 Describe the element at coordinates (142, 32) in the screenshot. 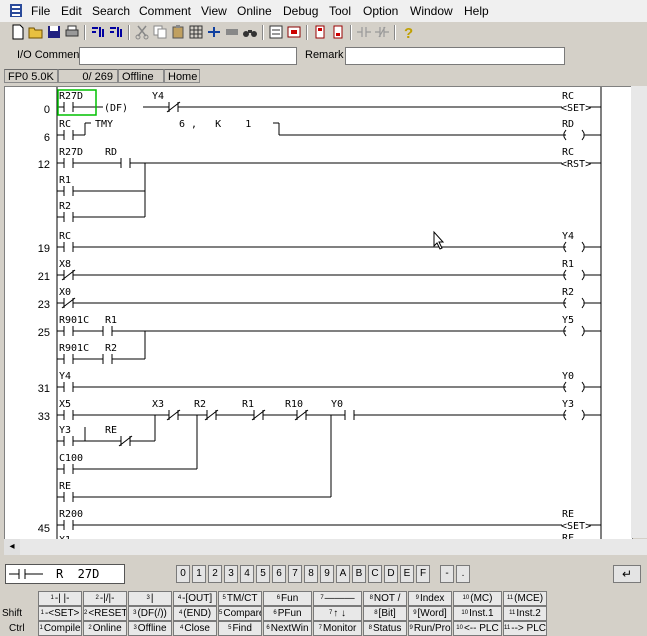

I see `cut-icon` at that location.